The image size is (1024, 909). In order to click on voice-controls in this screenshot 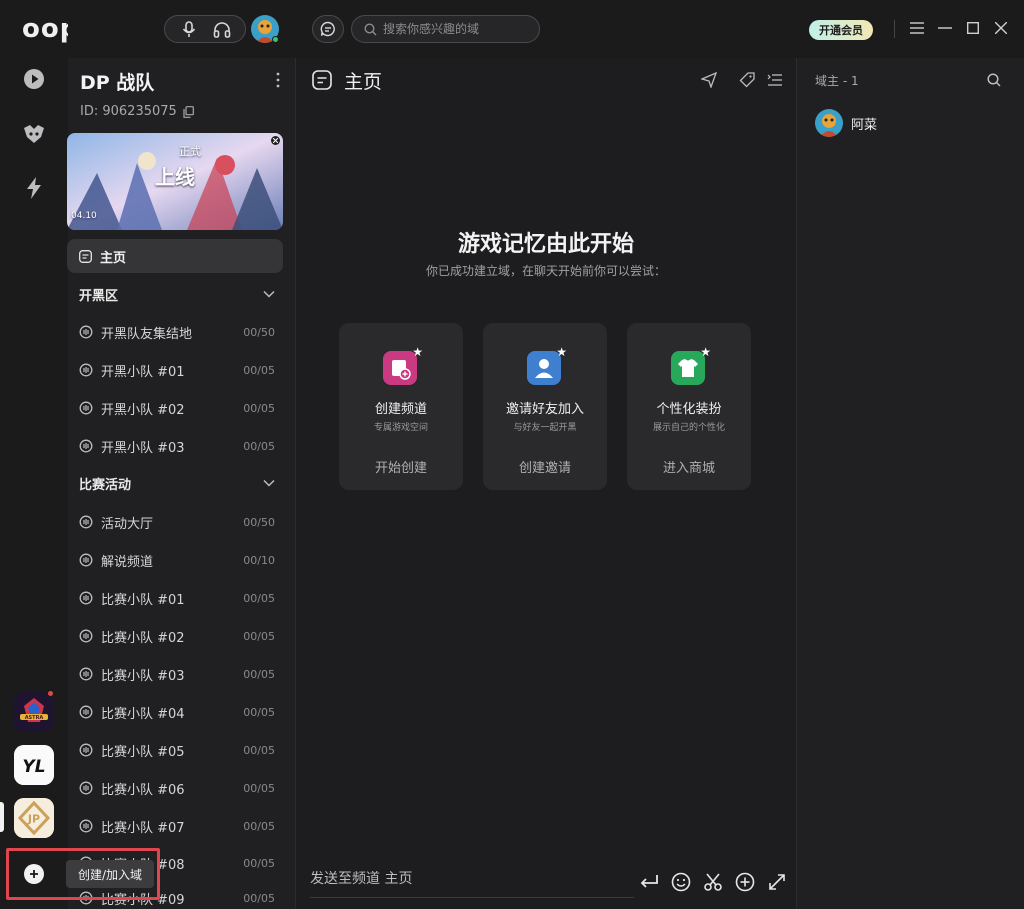, I will do `click(205, 29)`.